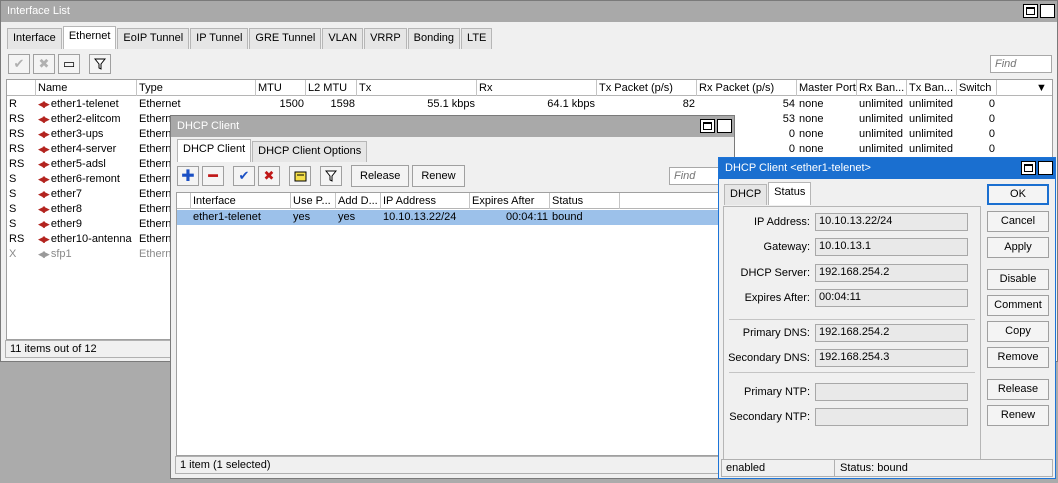  What do you see at coordinates (343, 38) in the screenshot?
I see `tab-vlan: VLAN` at bounding box center [343, 38].